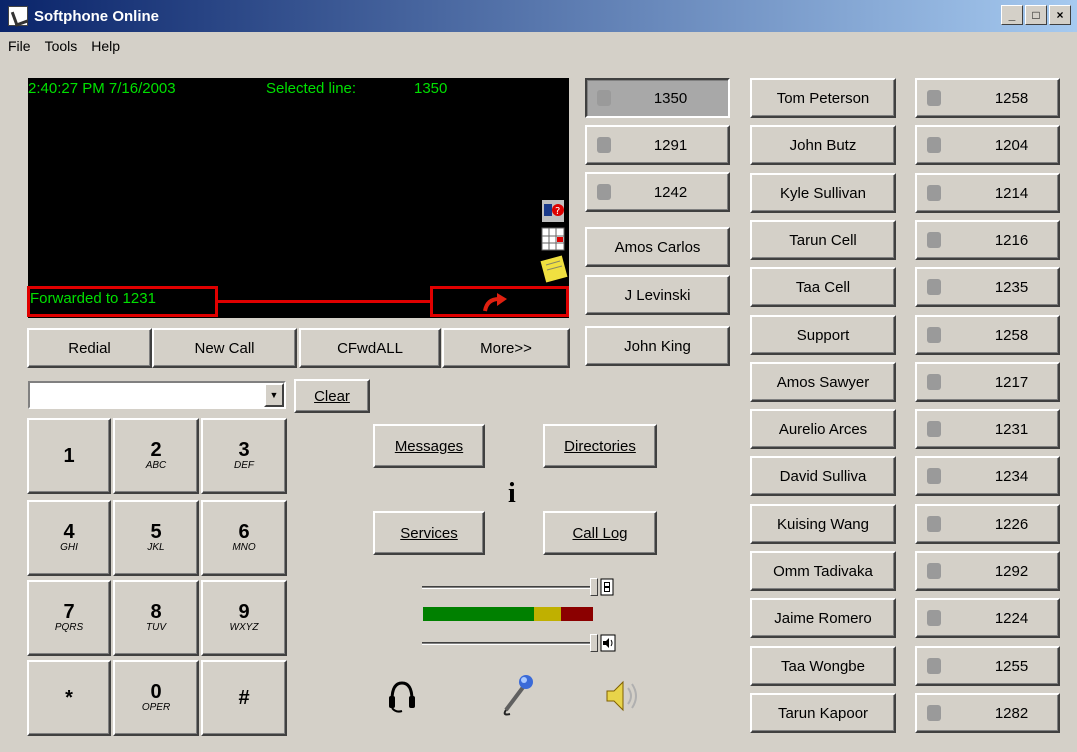 This screenshot has height=752, width=1077. Describe the element at coordinates (987, 193) in the screenshot. I see `speed-dial-ext-button: 1214` at that location.